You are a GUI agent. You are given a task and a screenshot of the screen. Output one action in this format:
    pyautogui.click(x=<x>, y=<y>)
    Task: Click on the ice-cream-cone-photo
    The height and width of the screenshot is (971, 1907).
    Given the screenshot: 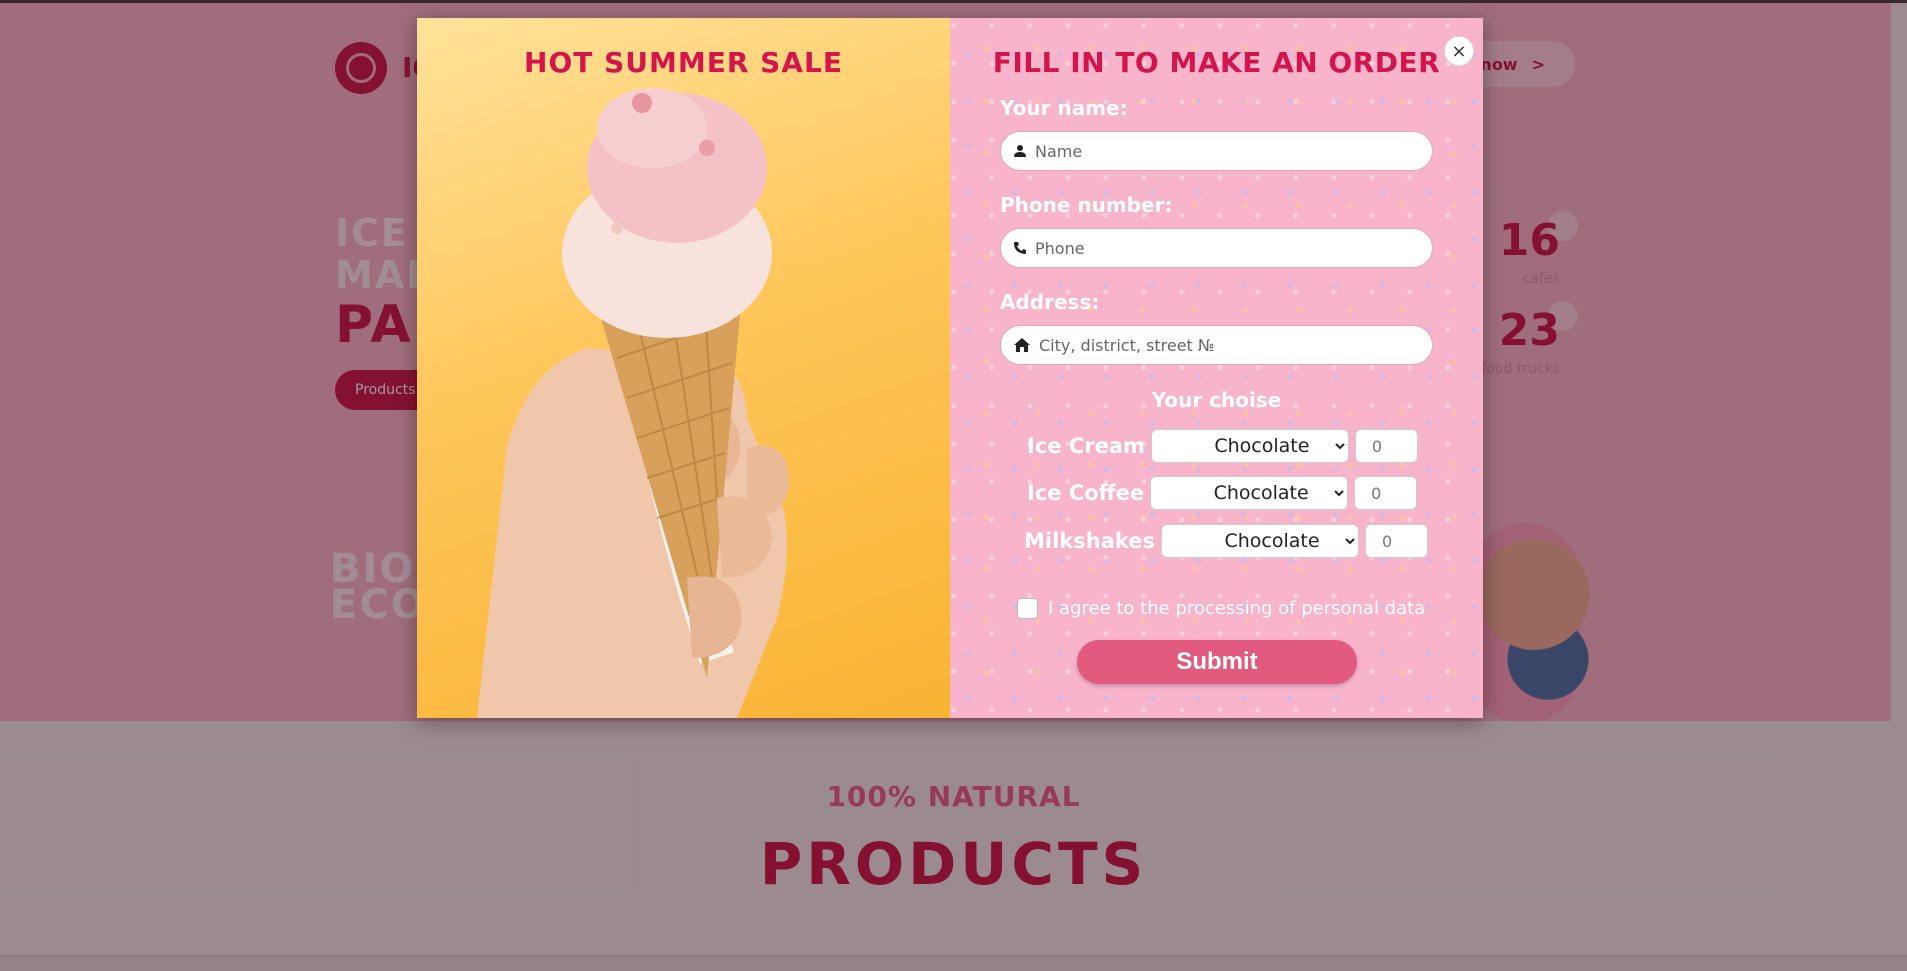 What is the action you would take?
    pyautogui.click(x=633, y=403)
    